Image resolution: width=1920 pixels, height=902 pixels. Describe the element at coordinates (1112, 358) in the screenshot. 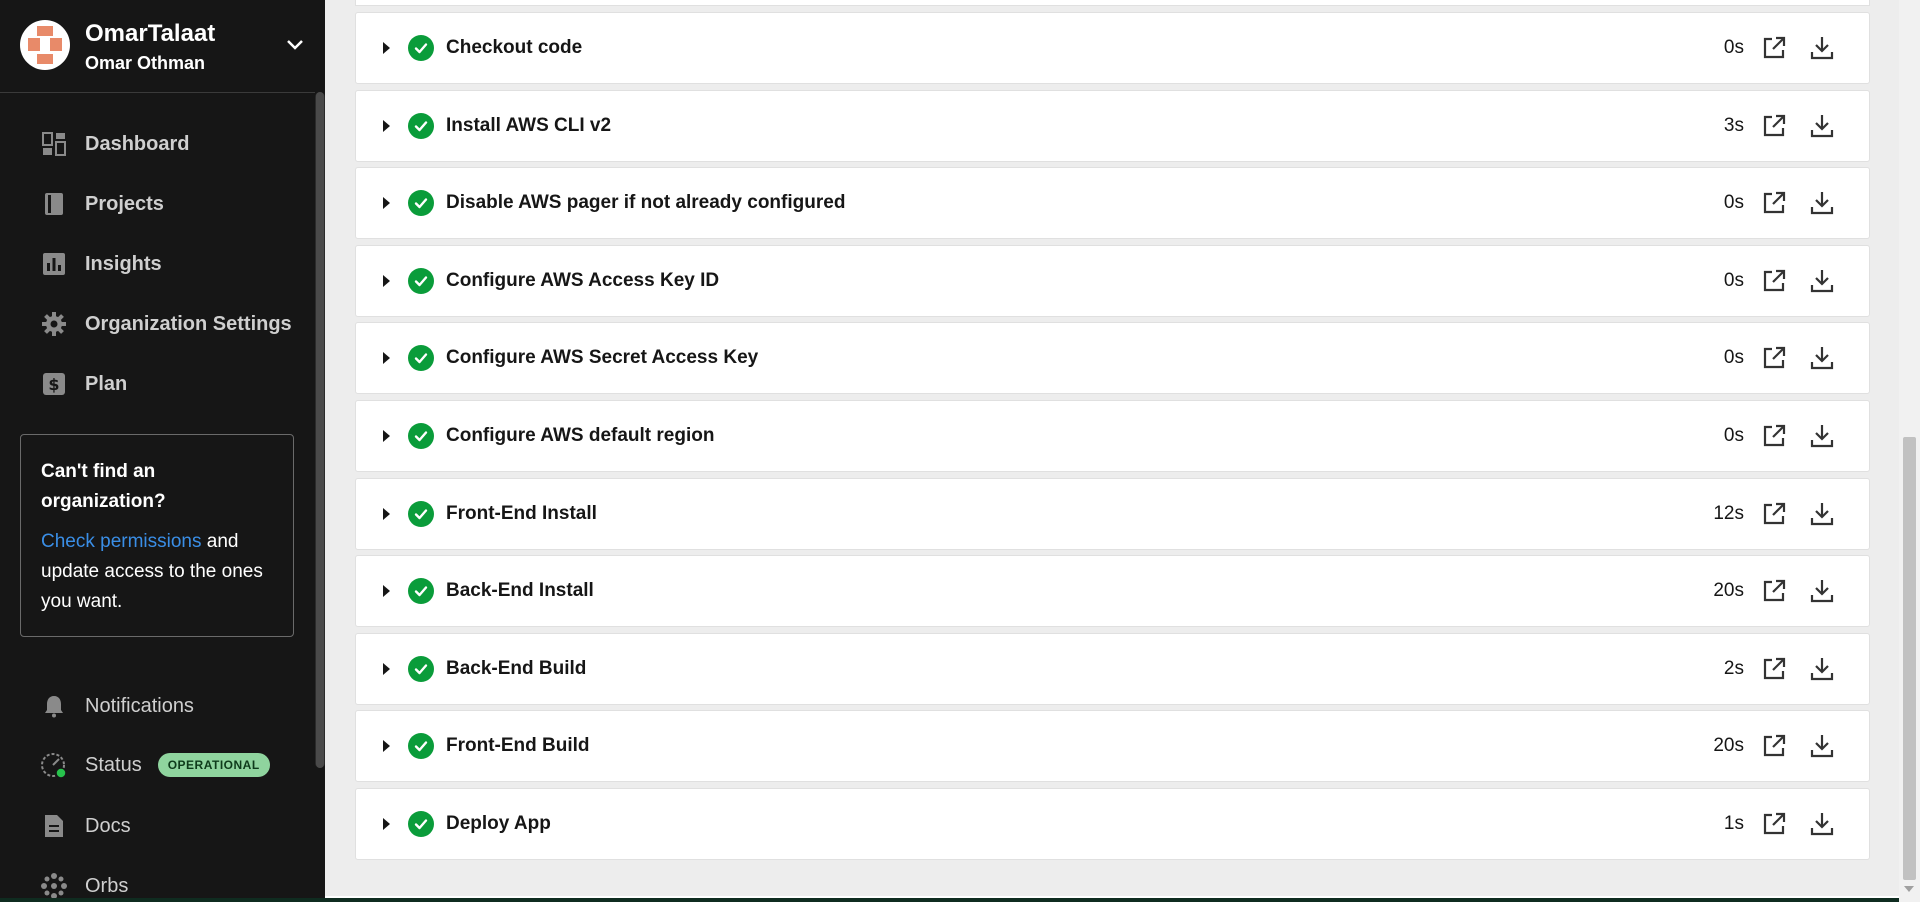

I see `step-row: Configure AWS Secret Access Key 0s` at that location.